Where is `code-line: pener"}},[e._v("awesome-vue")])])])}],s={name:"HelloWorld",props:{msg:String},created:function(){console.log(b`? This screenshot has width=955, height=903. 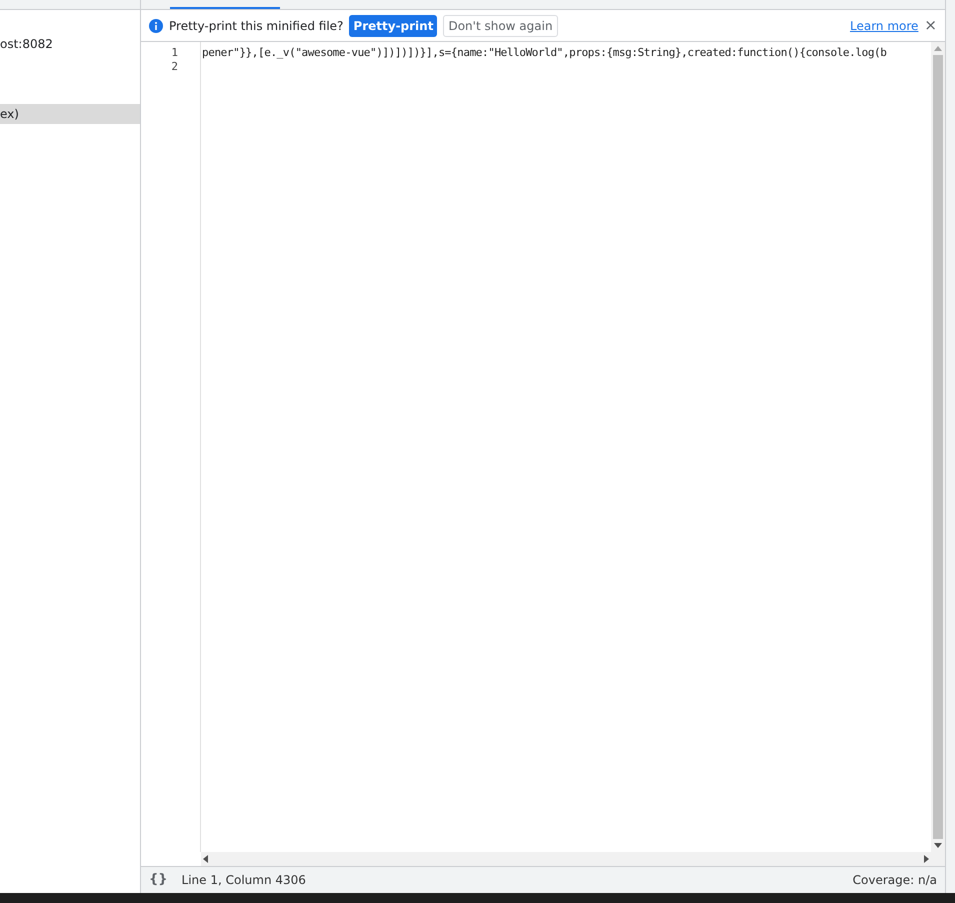
code-line: pener"}},[e._v("awesome-vue")])])])}],s={name:"HelloWorld",props:{msg:String},created:function(){console.log(b is located at coordinates (545, 53).